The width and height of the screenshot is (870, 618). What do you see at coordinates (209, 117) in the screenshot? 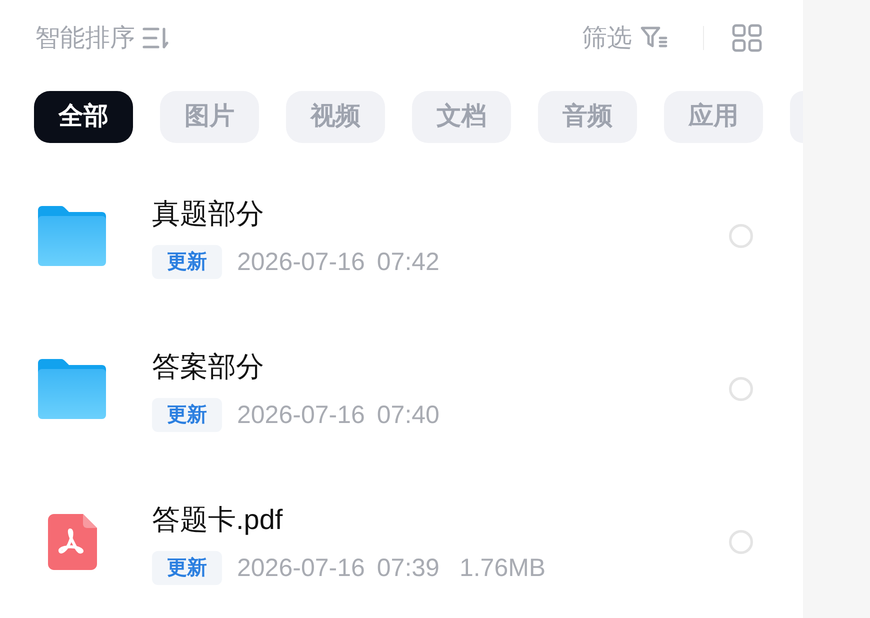
I see `category-tab: 图片` at bounding box center [209, 117].